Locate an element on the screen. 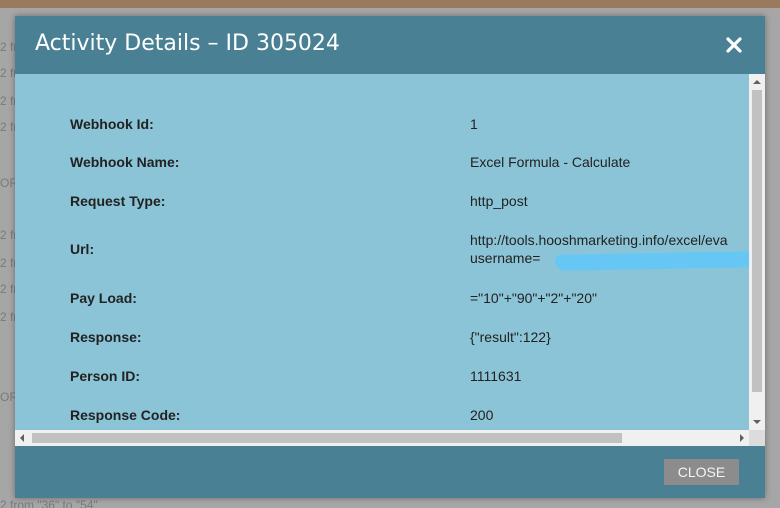 Image resolution: width=780 pixels, height=508 pixels. detail-label: Request Type: is located at coordinates (118, 201).